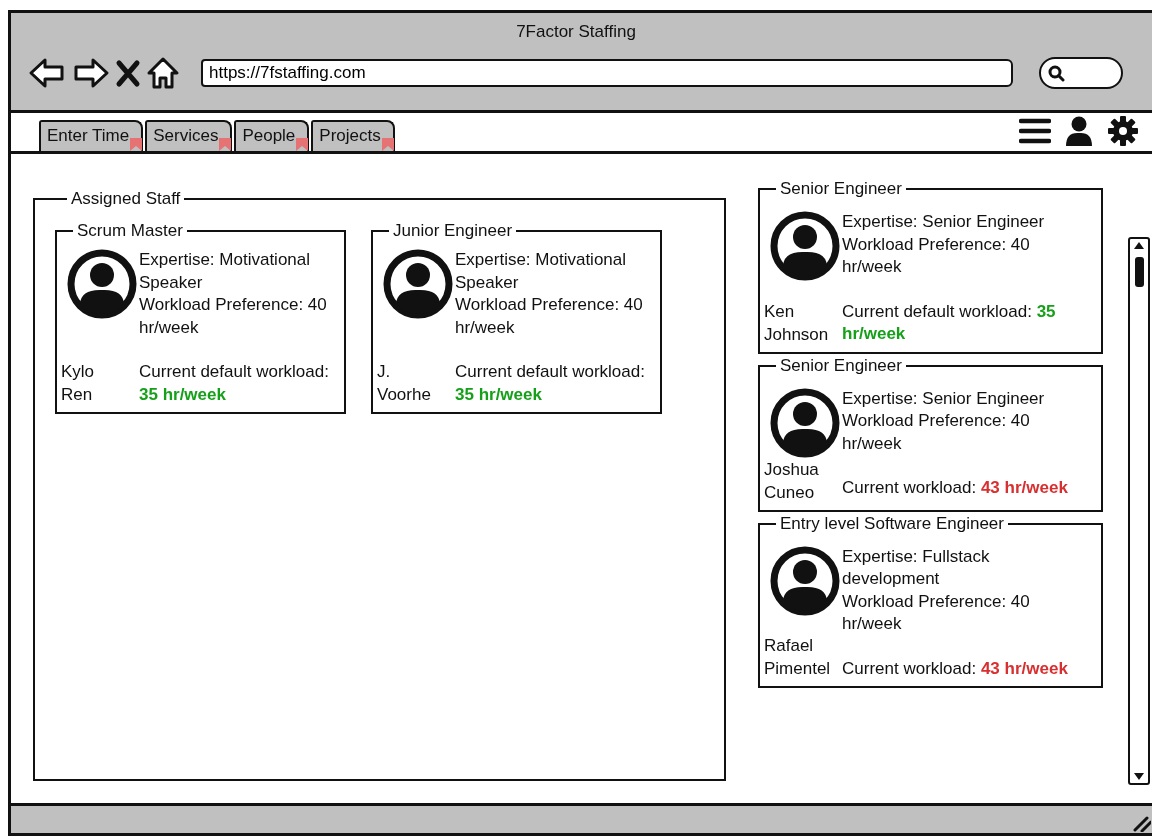 This screenshot has width=1152, height=836. Describe the element at coordinates (353, 135) in the screenshot. I see `tab: Projects` at that location.